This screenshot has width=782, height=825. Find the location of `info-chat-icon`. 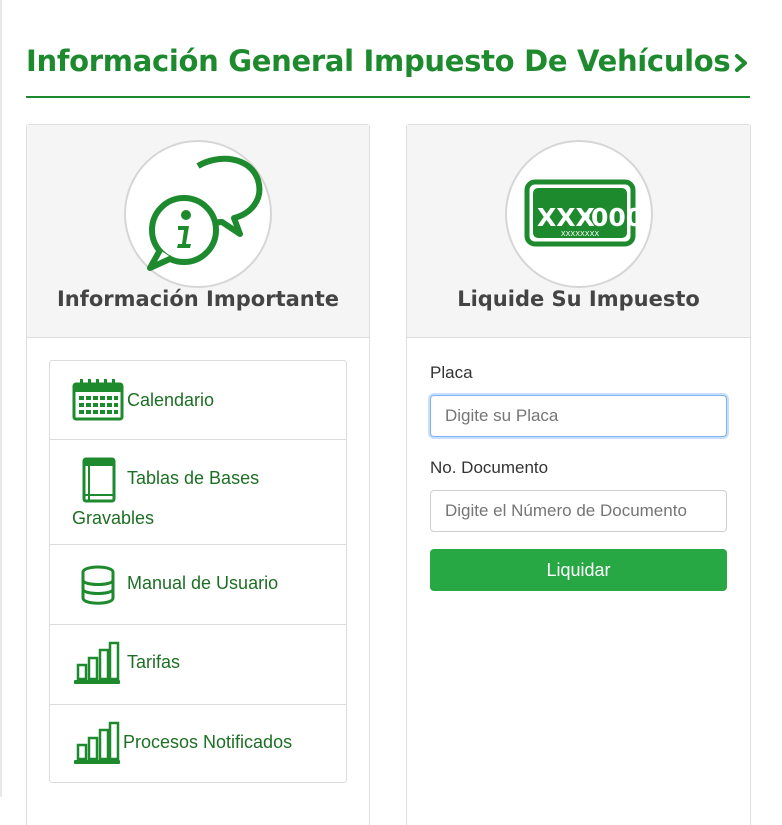

info-chat-icon is located at coordinates (205, 213).